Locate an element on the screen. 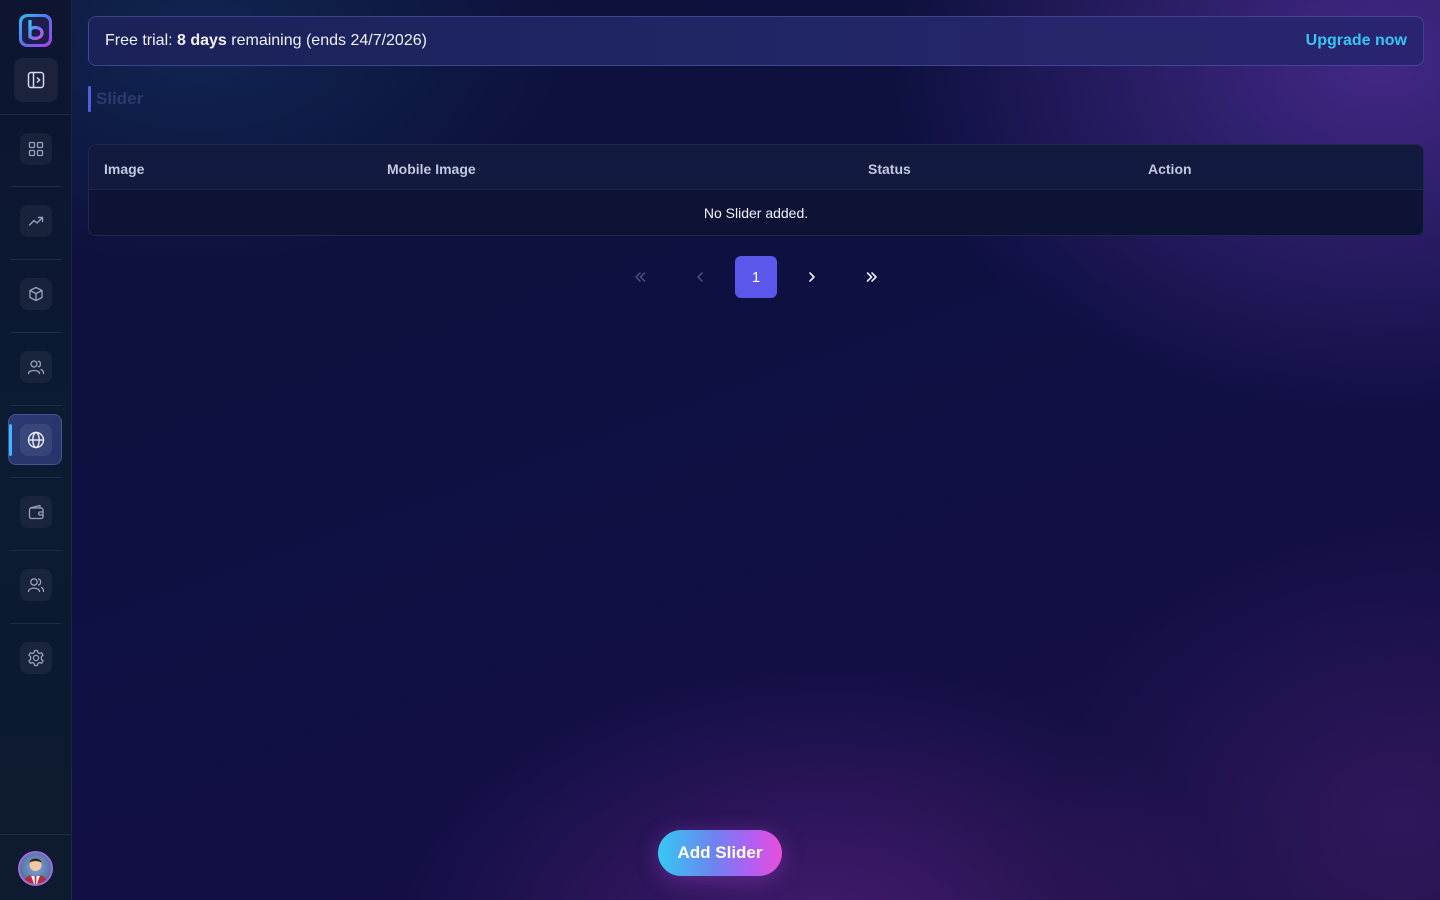 The width and height of the screenshot is (1440, 900). chevron-right-icon is located at coordinates (812, 277).